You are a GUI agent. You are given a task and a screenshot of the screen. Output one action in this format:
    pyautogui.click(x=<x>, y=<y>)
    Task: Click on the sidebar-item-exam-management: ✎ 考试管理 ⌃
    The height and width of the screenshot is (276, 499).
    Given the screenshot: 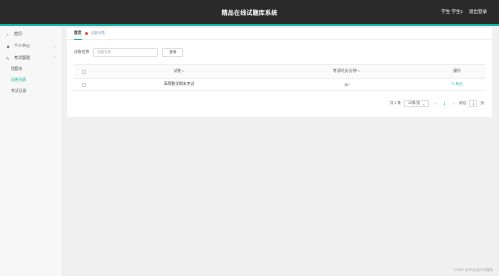 What is the action you would take?
    pyautogui.click(x=31, y=58)
    